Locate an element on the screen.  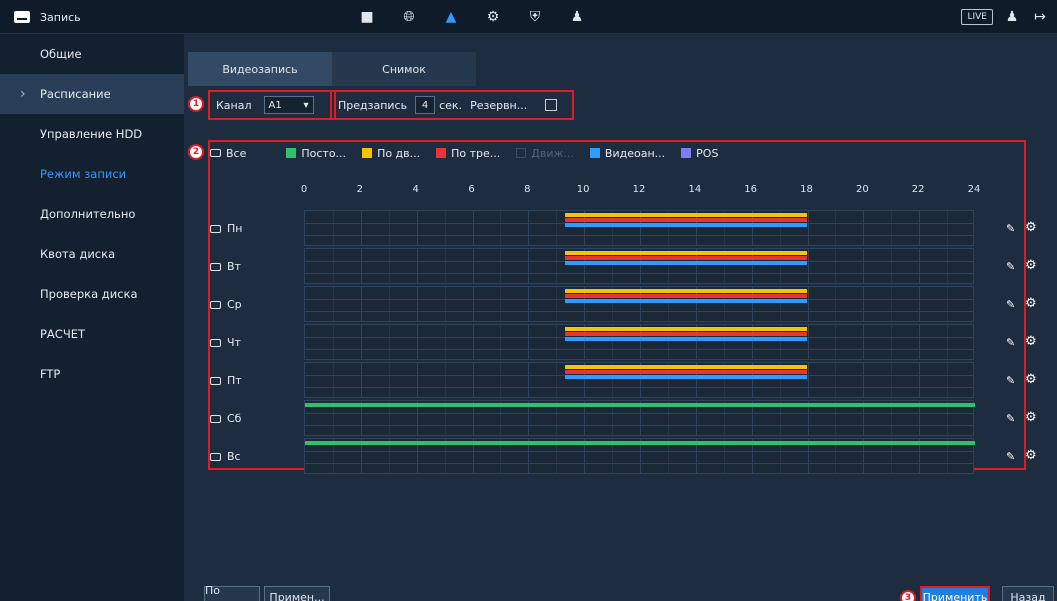
logout-icon: ↦ is located at coordinates (1040, 17).